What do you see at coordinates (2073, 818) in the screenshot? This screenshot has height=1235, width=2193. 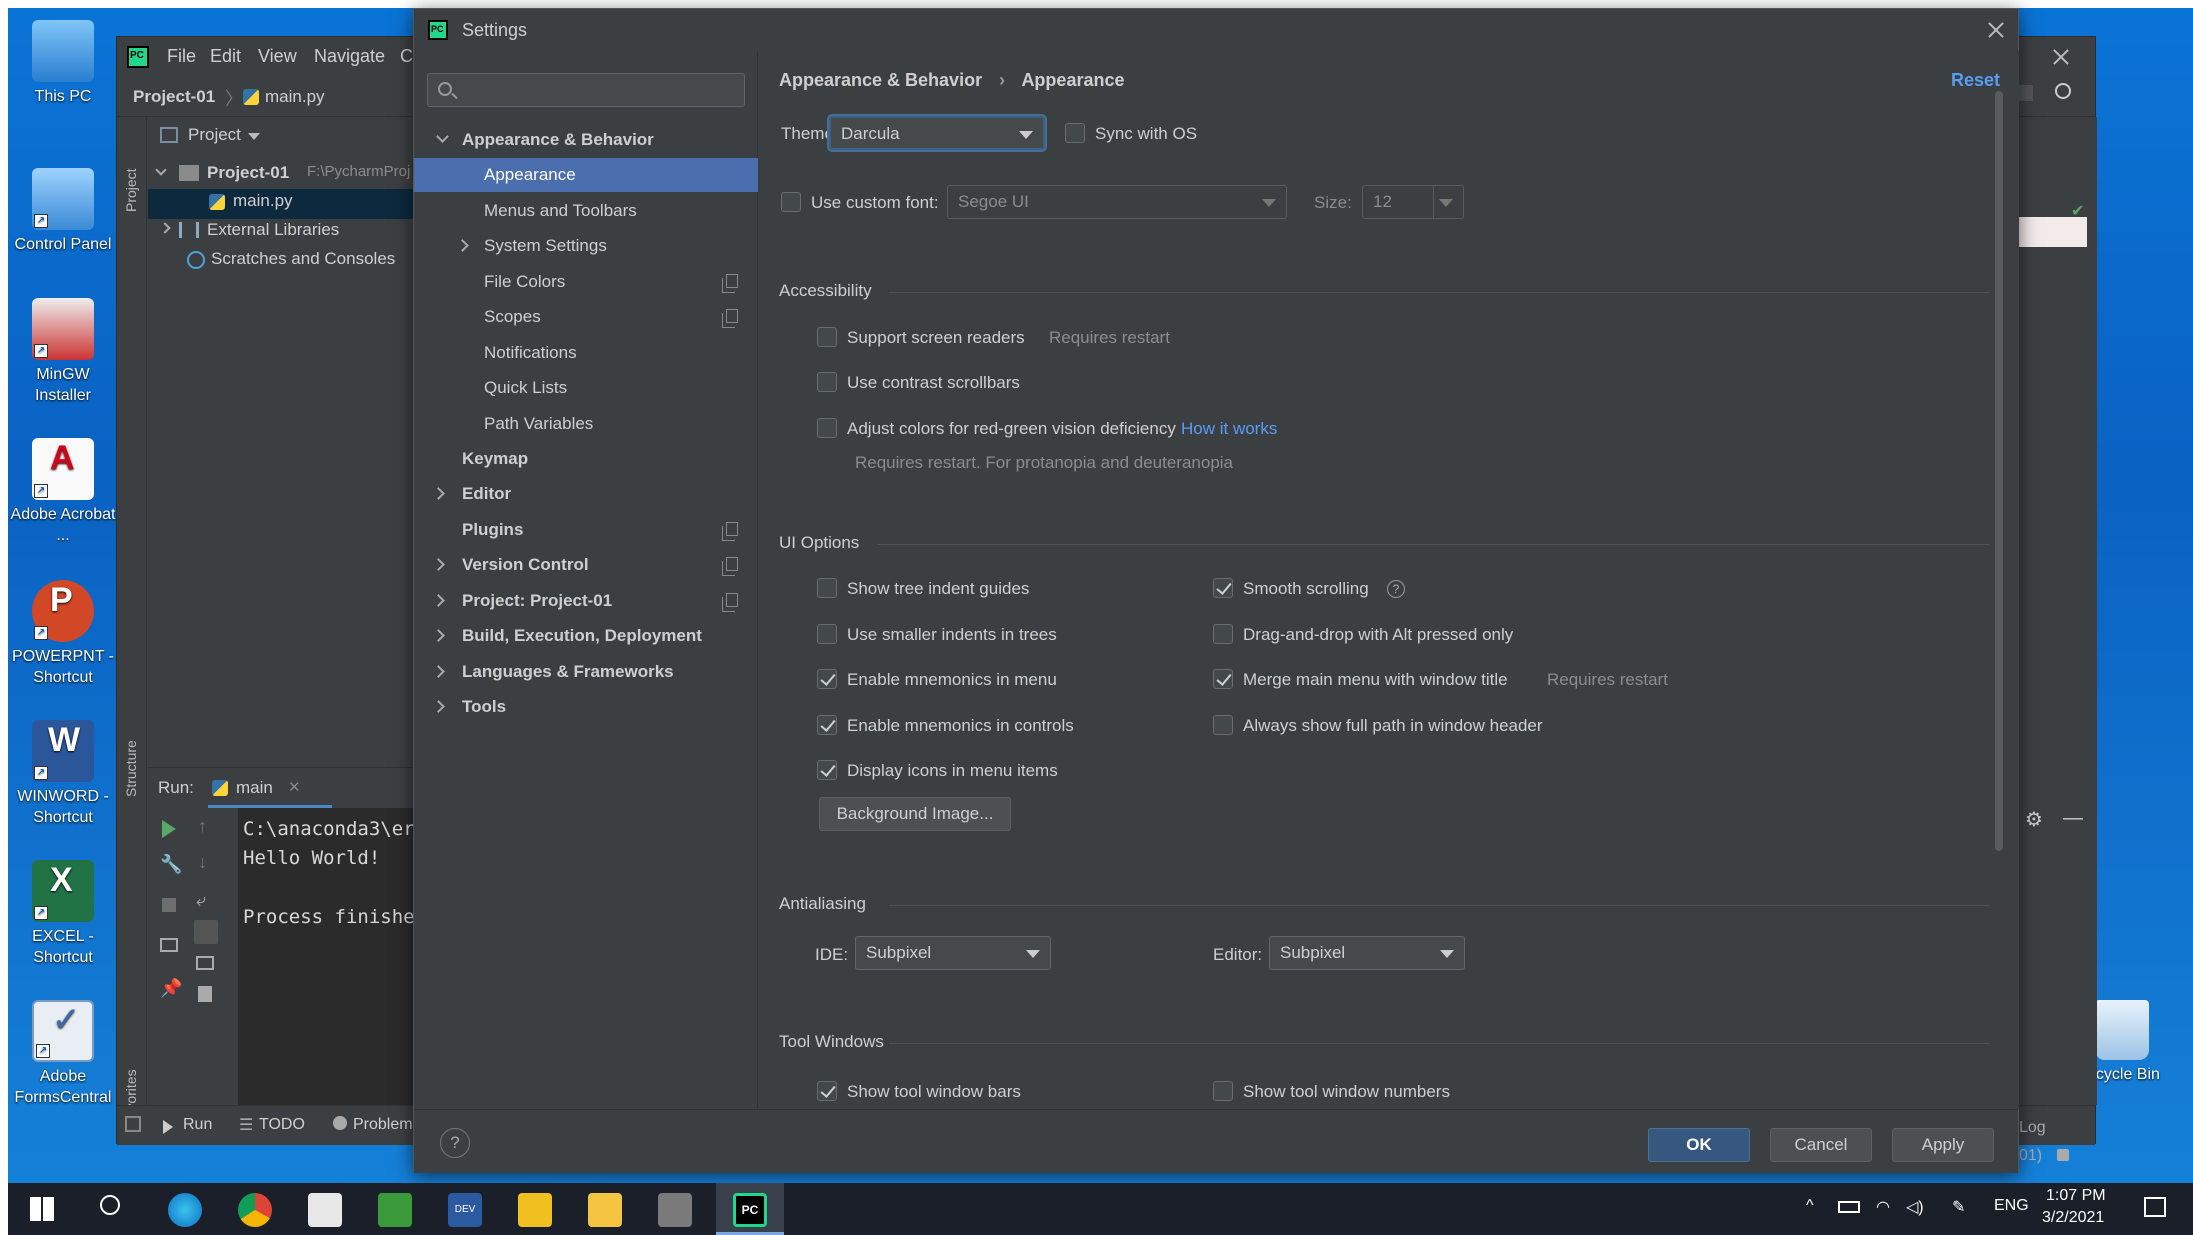 I see `minimize-icon: —` at bounding box center [2073, 818].